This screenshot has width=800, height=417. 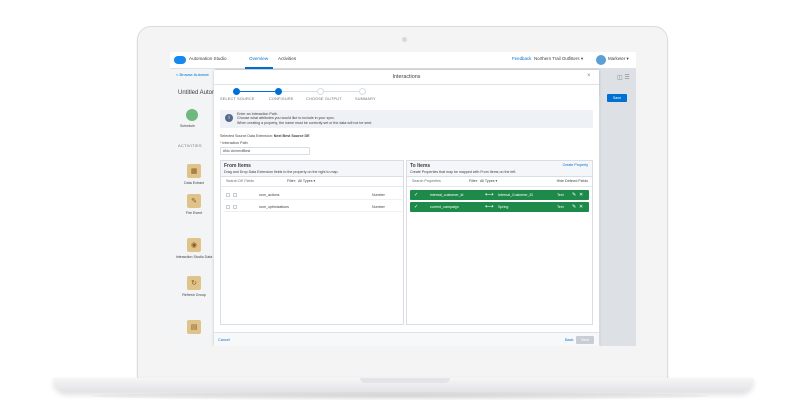 I want to click on schedule-icon, so click(x=192, y=115).